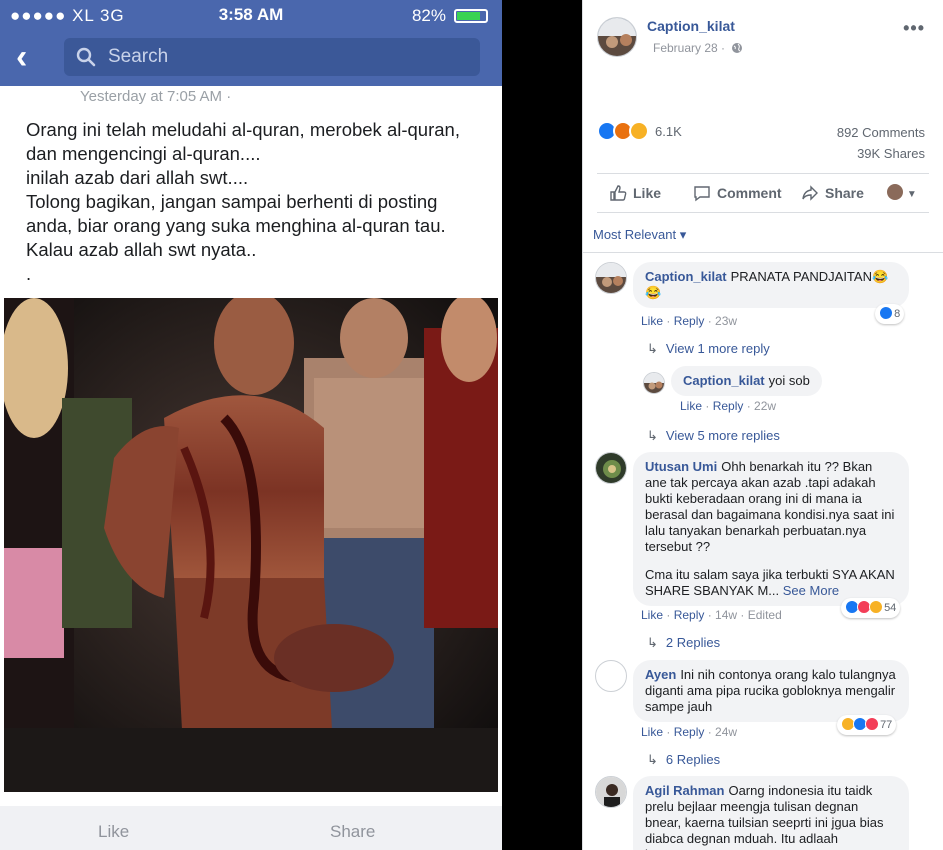 The width and height of the screenshot is (943, 850). I want to click on comment-meta: Like · Reply · 14w · Edited, so click(711, 615).